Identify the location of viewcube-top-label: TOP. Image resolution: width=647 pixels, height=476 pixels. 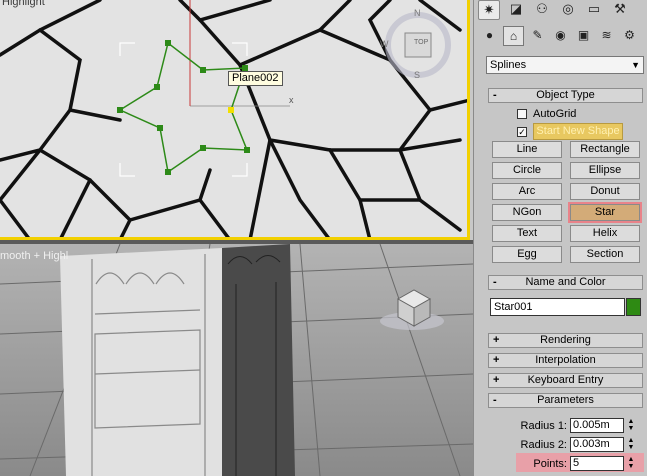
(421, 42).